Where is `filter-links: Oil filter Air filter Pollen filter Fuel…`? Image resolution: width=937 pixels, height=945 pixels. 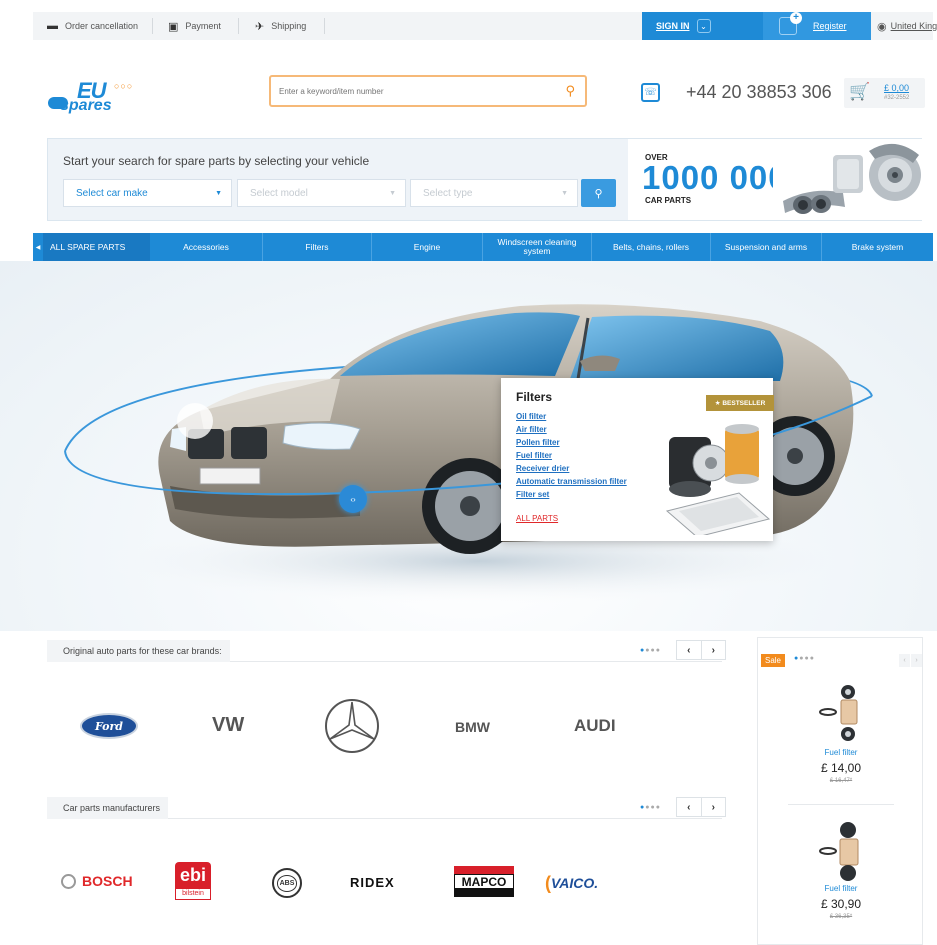 filter-links: Oil filter Air filter Pollen filter Fuel… is located at coordinates (571, 455).